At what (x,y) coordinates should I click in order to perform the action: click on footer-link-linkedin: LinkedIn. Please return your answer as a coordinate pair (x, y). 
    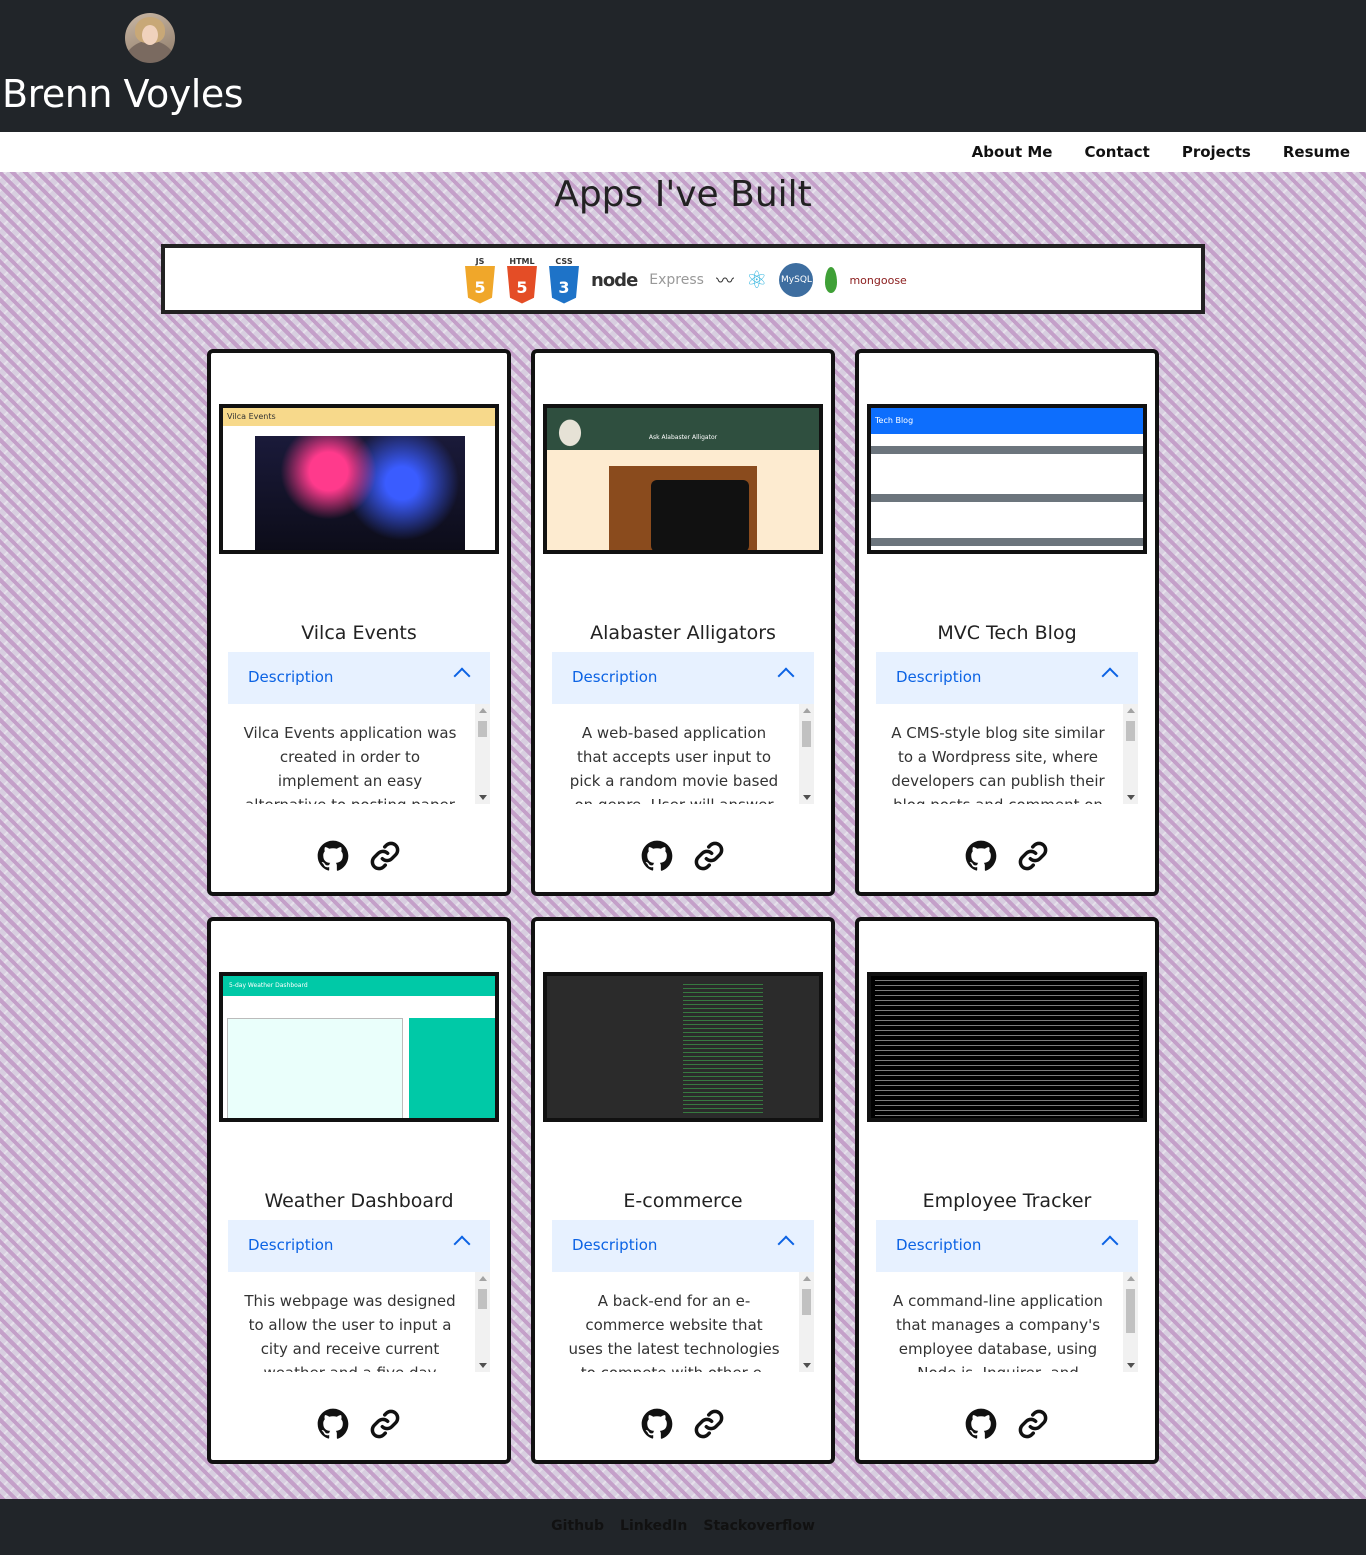
    Looking at the image, I should click on (653, 1526).